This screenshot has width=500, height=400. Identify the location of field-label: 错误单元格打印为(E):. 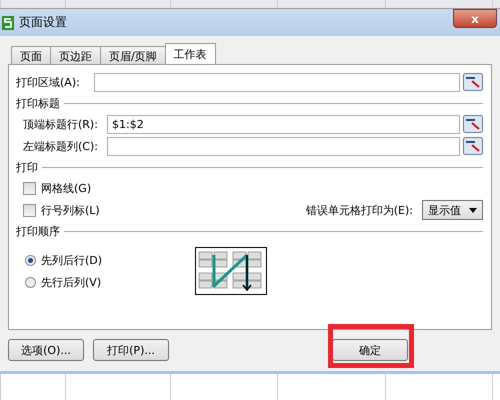
(359, 210).